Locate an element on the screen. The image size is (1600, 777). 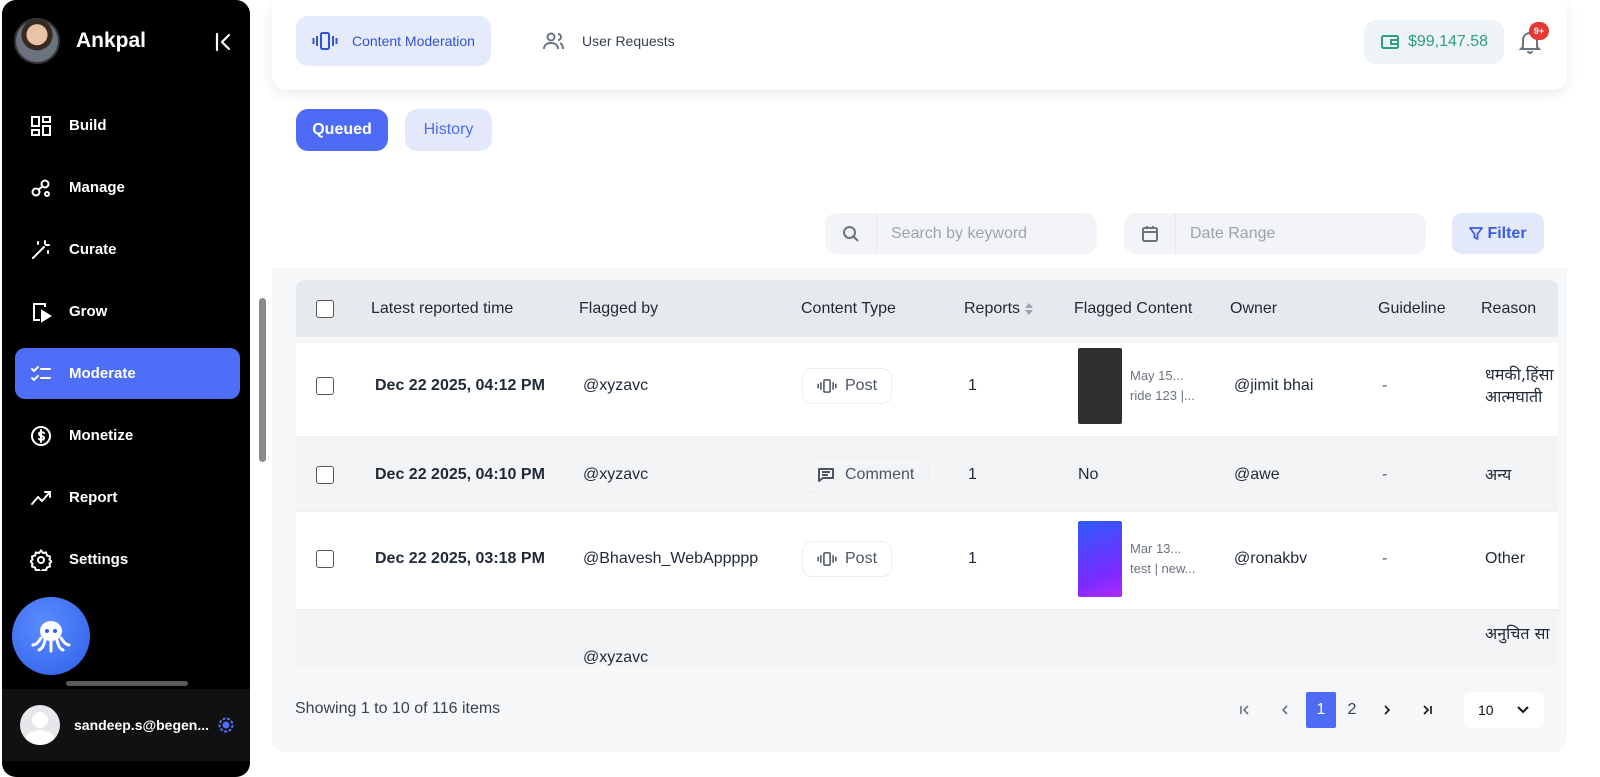
sidebar-item-settings: Settings is located at coordinates (127, 559).